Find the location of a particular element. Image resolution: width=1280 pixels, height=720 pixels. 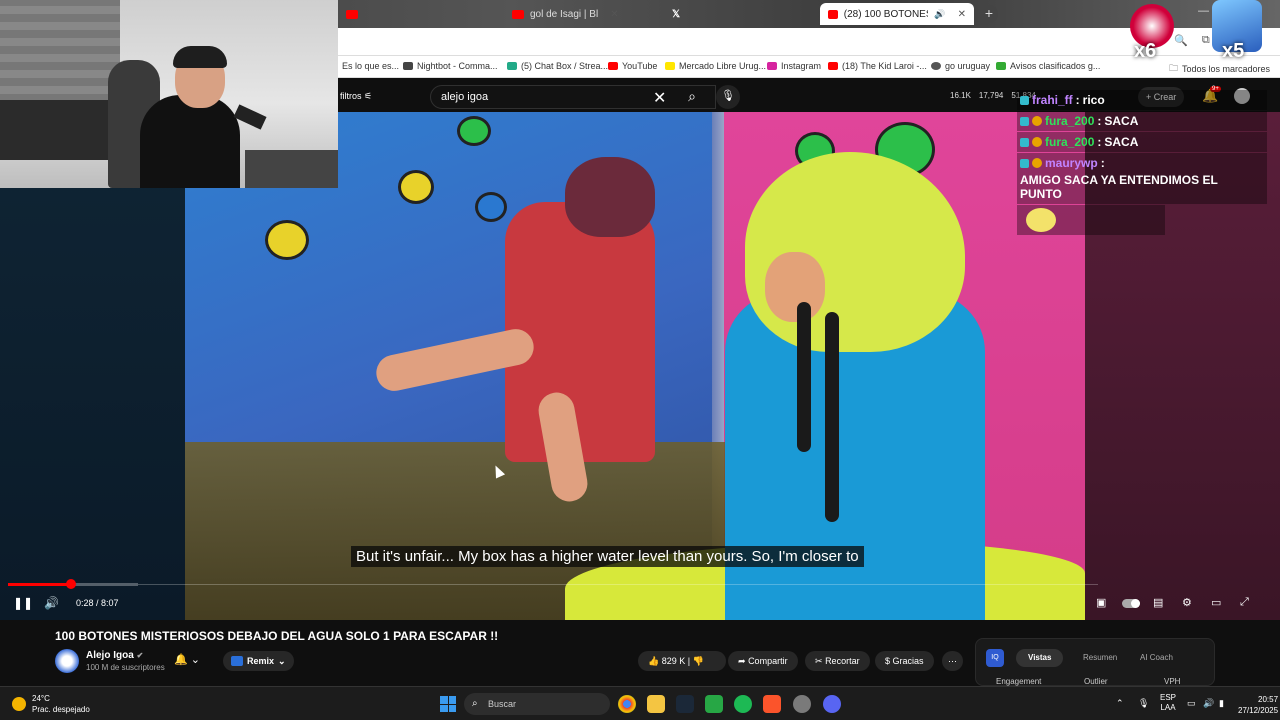

battery-icon: ▮ is located at coordinates (1221, 703).